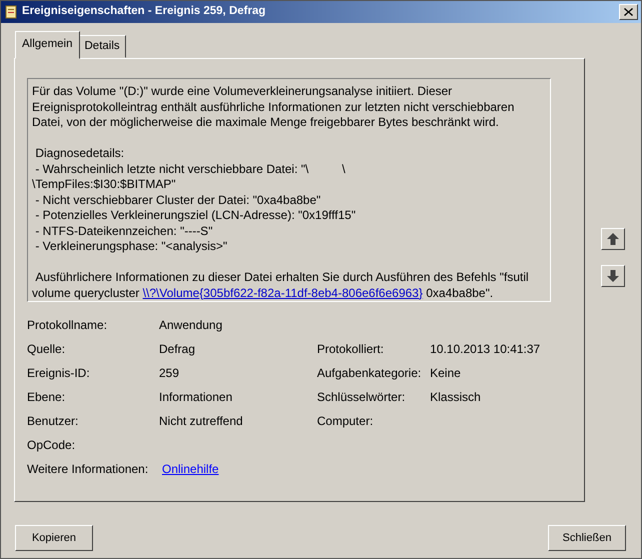 This screenshot has width=642, height=559. Describe the element at coordinates (191, 325) in the screenshot. I see `field-value: Anwendung` at that location.